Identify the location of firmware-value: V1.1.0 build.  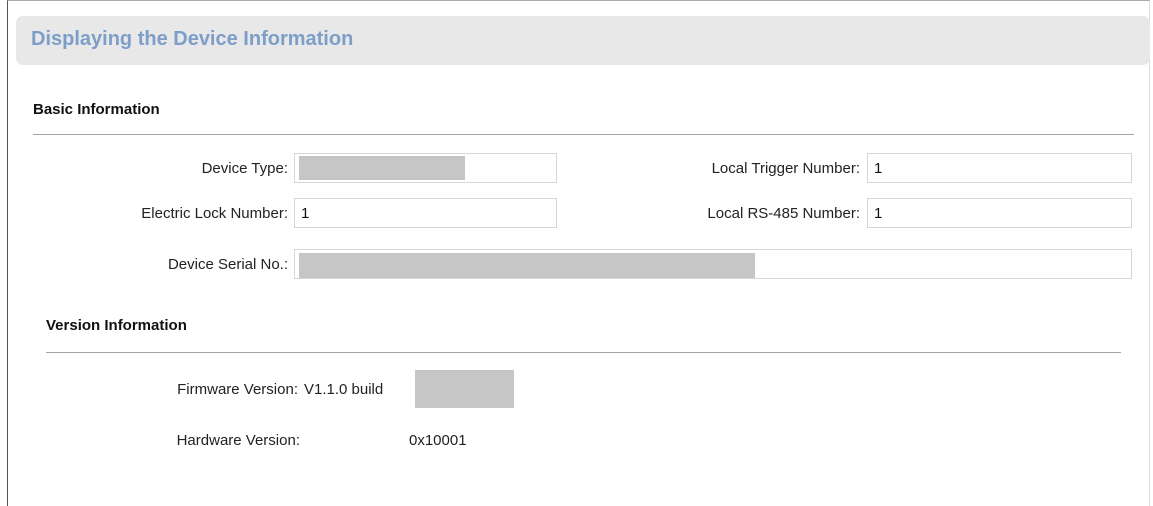
(344, 389).